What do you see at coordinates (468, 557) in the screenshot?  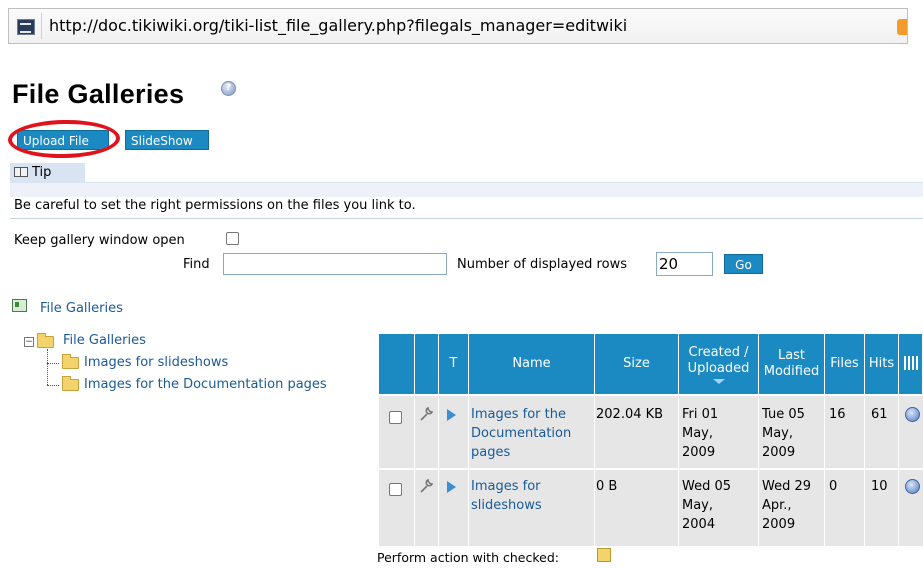 I see `bulk-action-label: Perform action with checked:` at bounding box center [468, 557].